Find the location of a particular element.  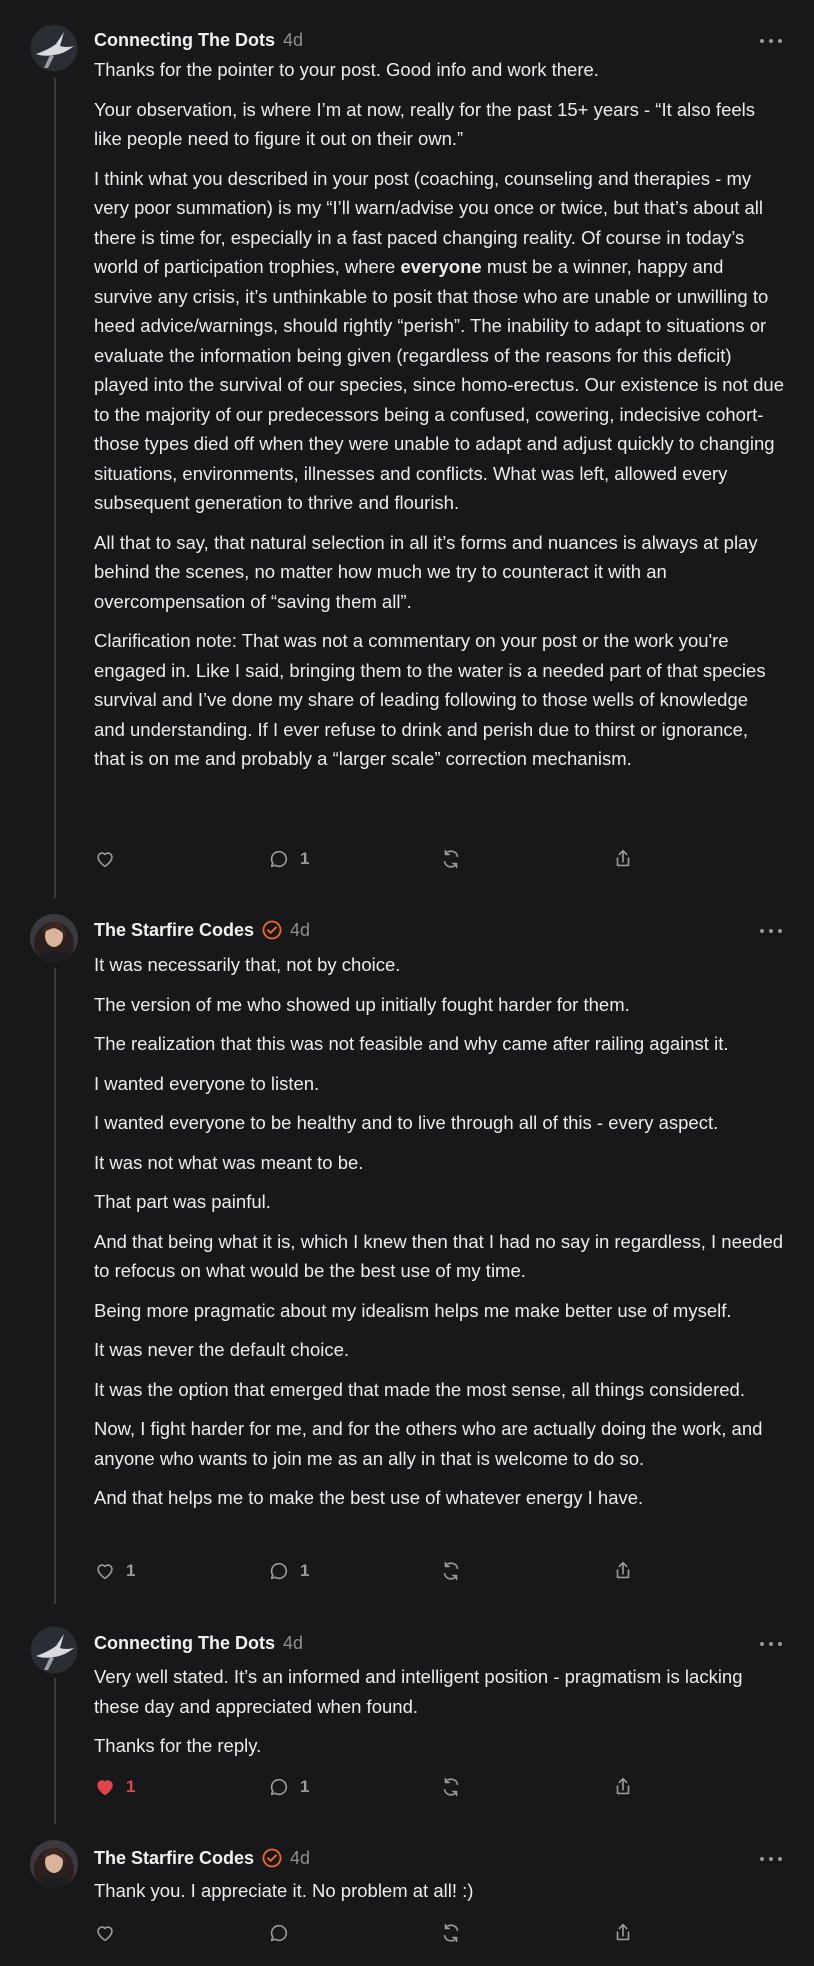

comment-paragraph: I wanted everyone to listen. is located at coordinates (207, 1083).